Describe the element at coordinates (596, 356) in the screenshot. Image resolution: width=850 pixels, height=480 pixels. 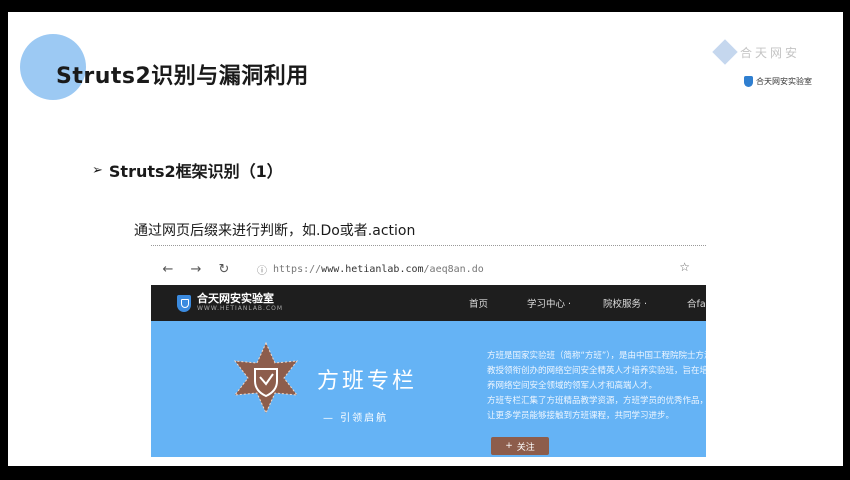
I see `intro-line: 方班是国家实验班（简称“方班”），是由中国工程院院士方滨兴` at that location.